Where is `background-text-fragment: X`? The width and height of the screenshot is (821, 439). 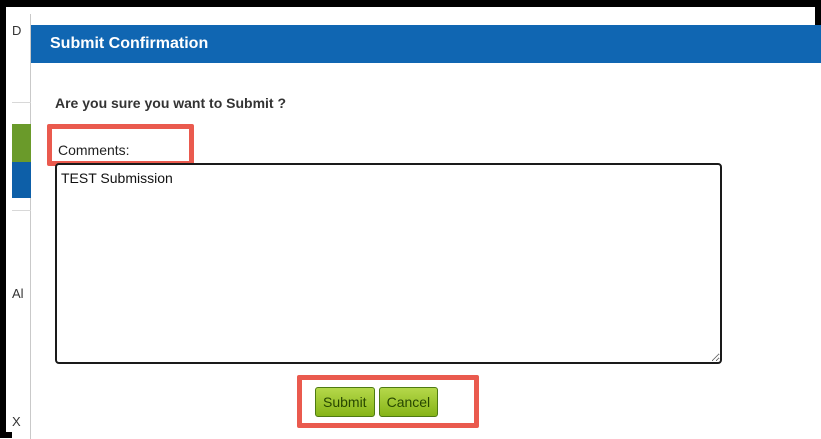 background-text-fragment: X is located at coordinates (16, 421).